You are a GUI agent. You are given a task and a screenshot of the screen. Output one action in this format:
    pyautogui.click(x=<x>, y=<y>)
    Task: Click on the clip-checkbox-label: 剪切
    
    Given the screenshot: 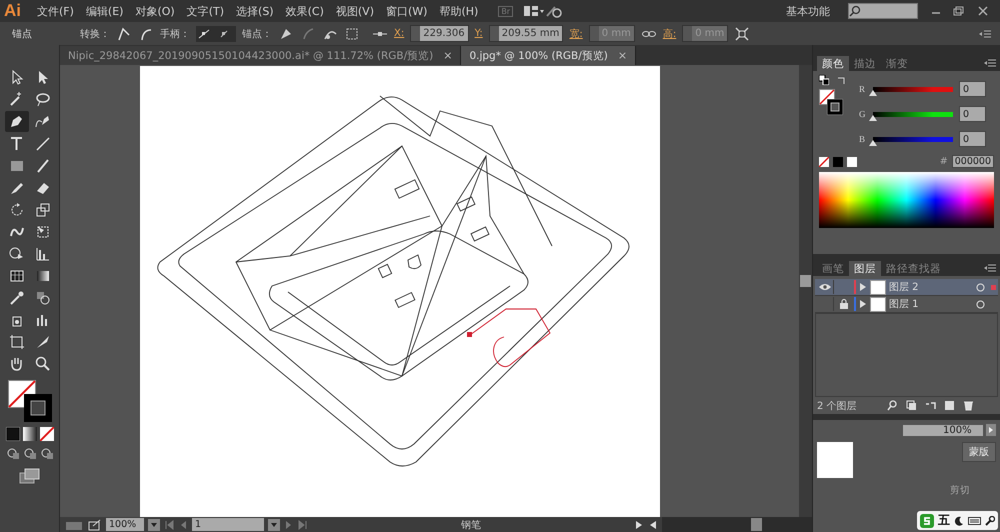 What is the action you would take?
    pyautogui.click(x=960, y=490)
    